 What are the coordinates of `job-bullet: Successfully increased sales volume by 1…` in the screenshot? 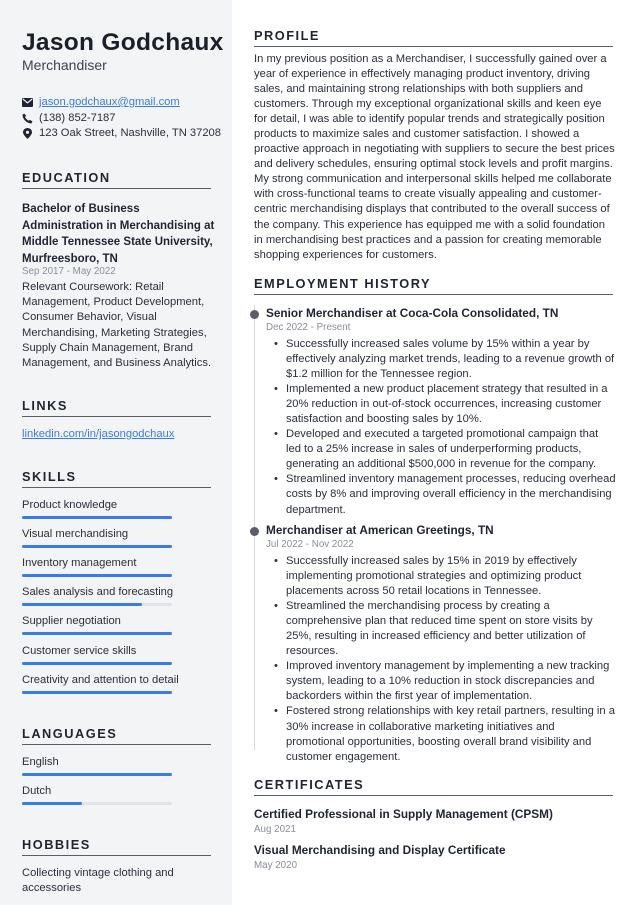 It's located at (445, 359).